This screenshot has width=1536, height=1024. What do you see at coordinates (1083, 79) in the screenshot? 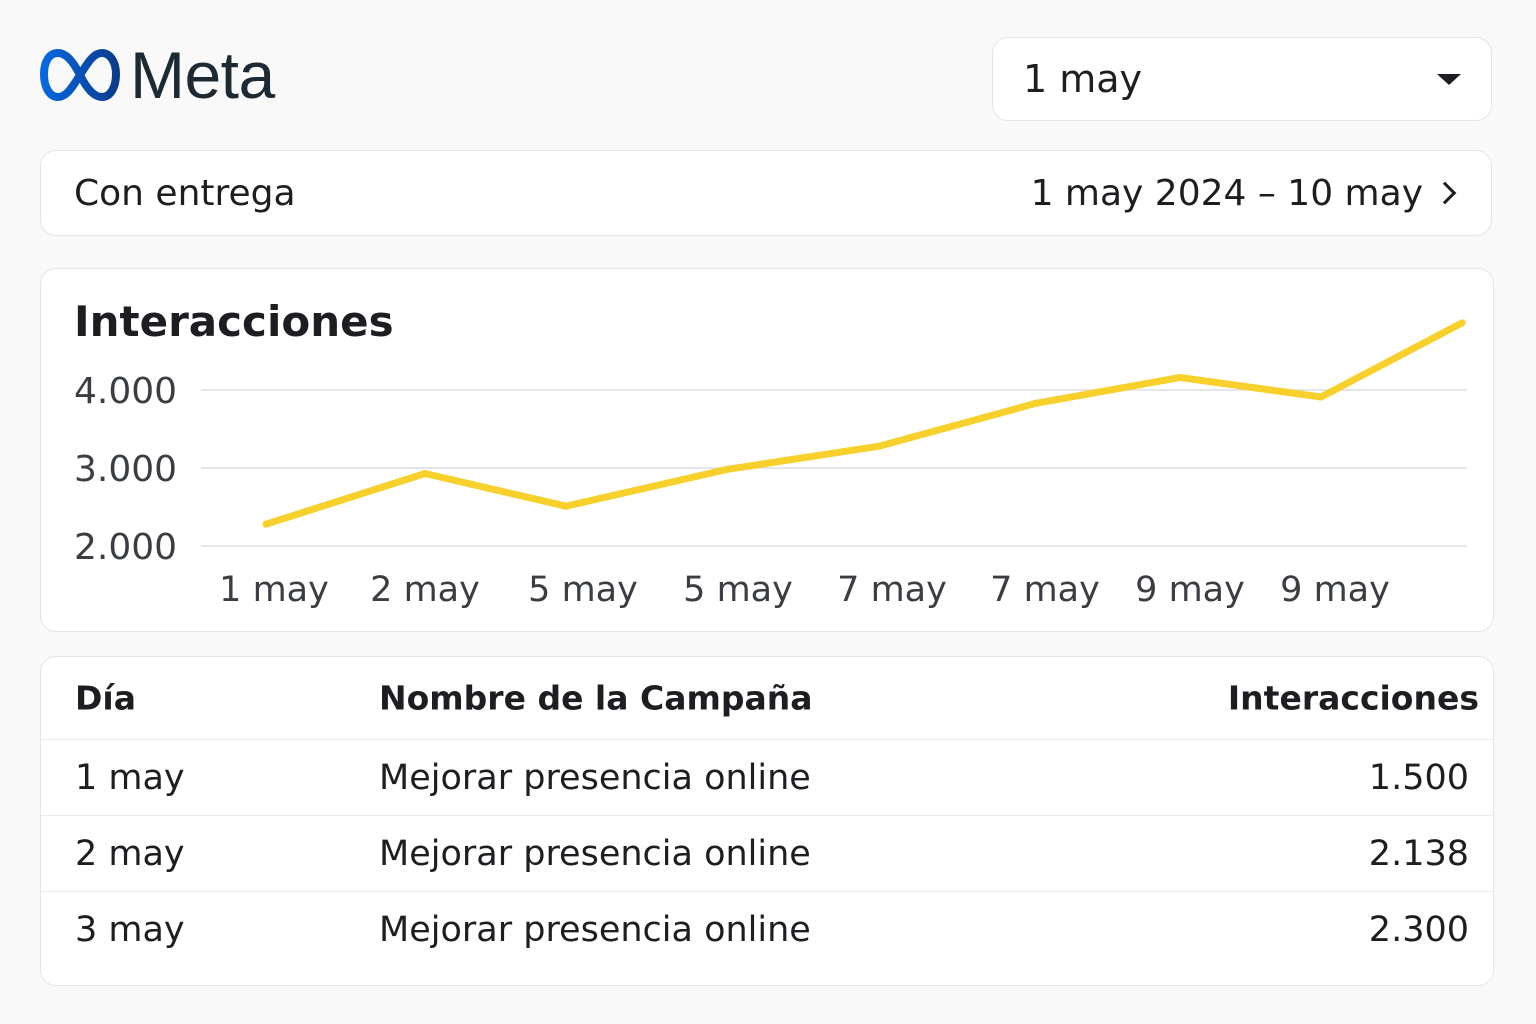
I see `date-select-value: 1 may` at bounding box center [1083, 79].